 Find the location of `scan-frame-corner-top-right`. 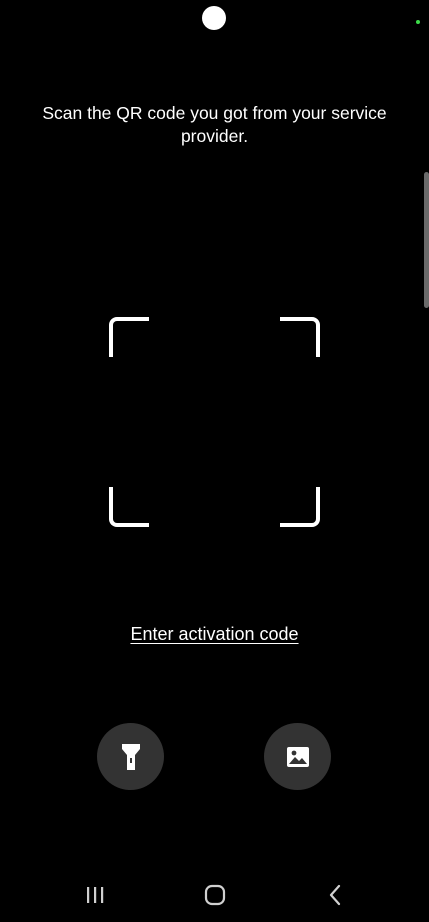

scan-frame-corner-top-right is located at coordinates (300, 337).